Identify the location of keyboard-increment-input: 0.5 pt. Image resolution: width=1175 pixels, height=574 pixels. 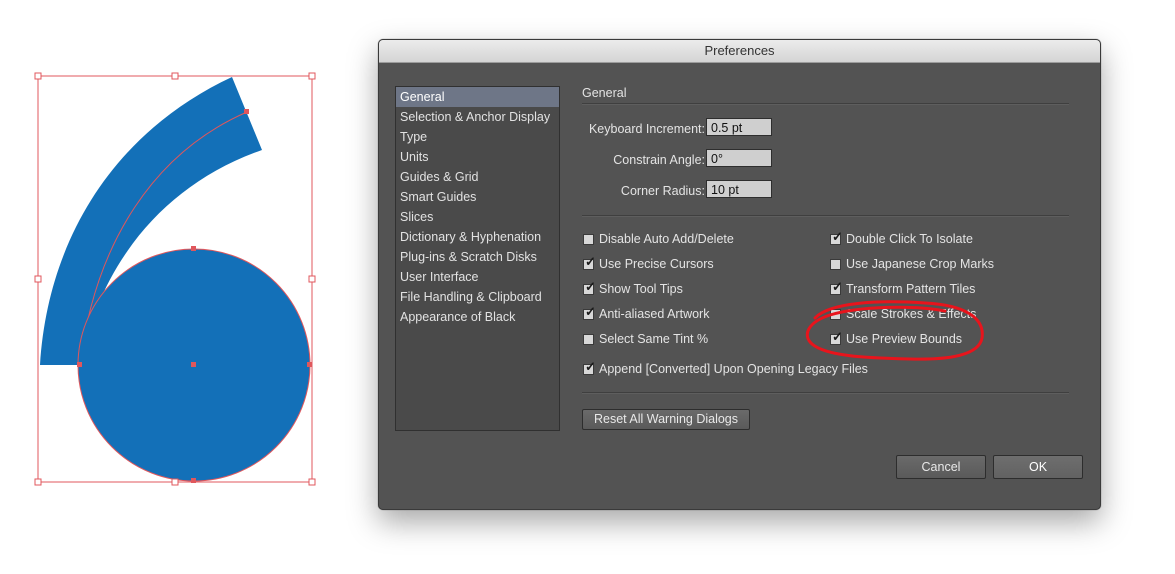
(739, 127).